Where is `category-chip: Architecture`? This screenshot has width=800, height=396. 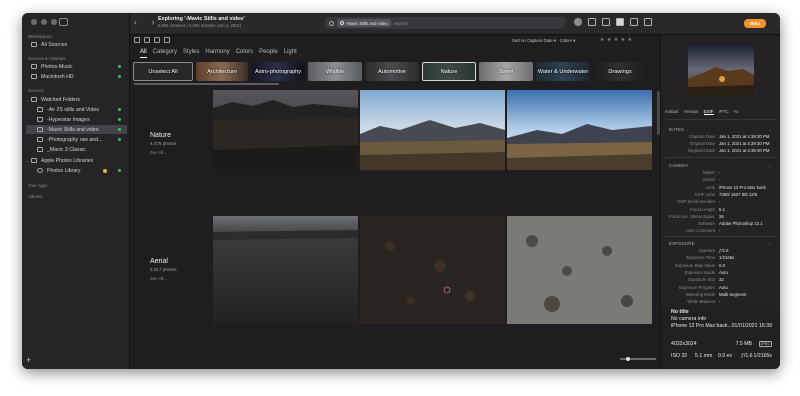 category-chip: Architecture is located at coordinates (222, 71).